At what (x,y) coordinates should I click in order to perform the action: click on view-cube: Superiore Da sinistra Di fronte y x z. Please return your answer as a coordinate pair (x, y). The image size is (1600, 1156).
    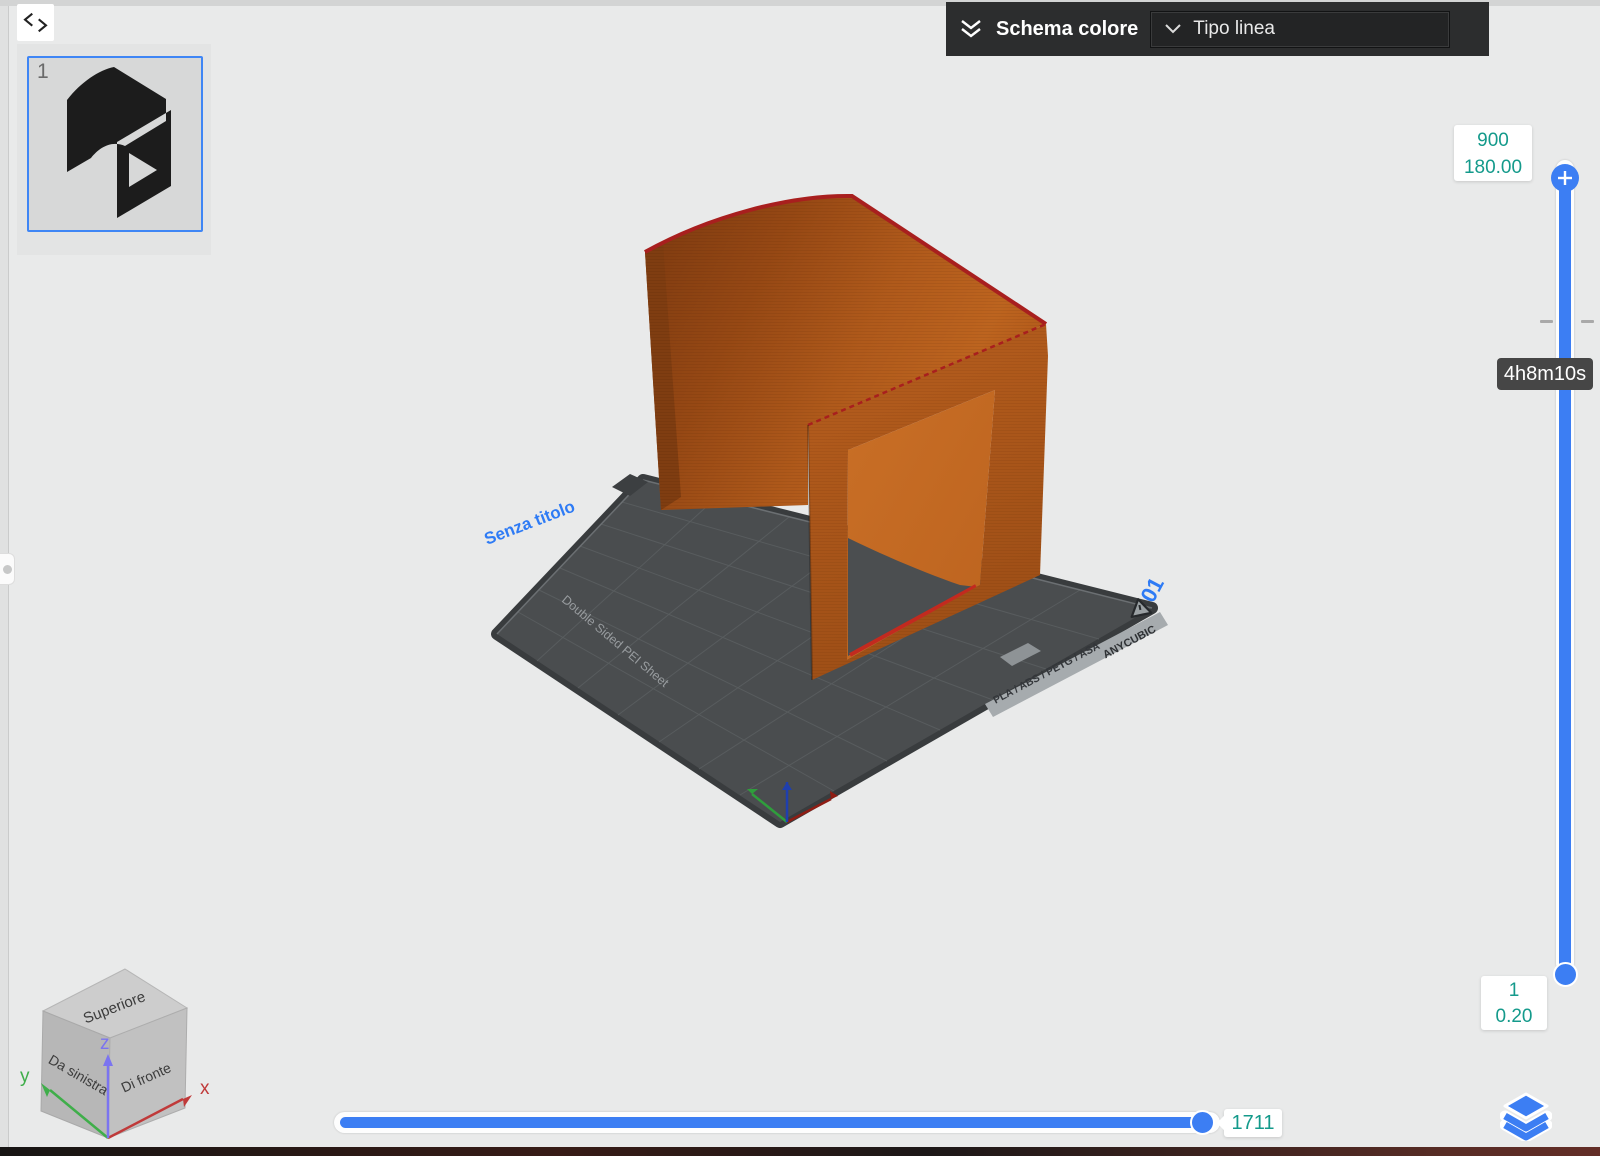
    Looking at the image, I should click on (115, 1054).